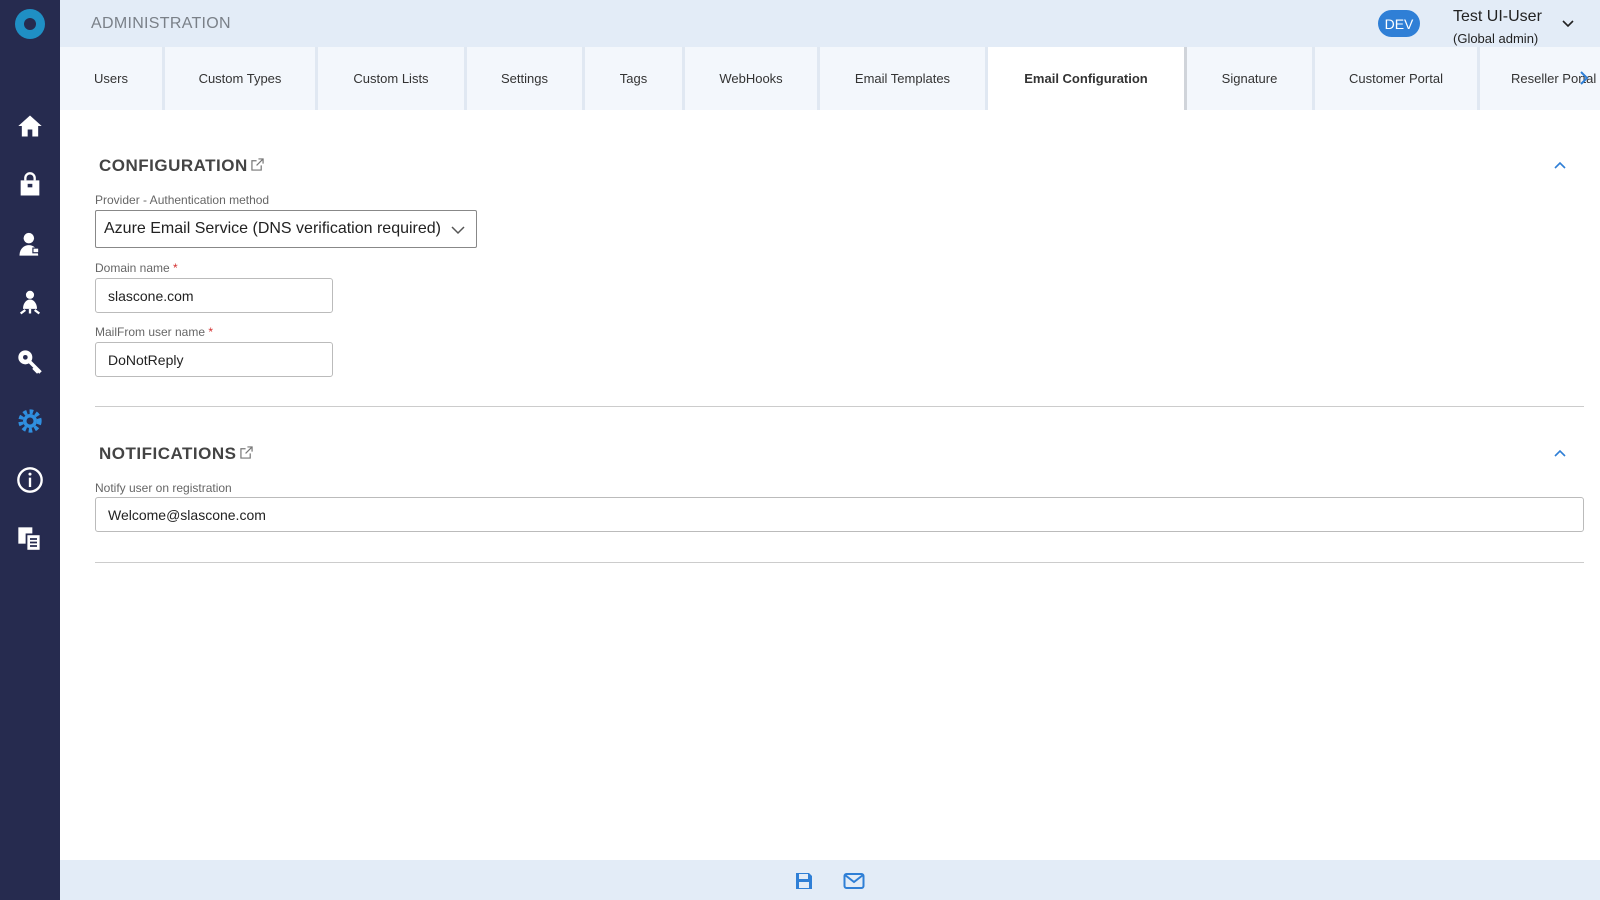 Image resolution: width=1600 pixels, height=900 pixels. I want to click on home-icon, so click(30, 126).